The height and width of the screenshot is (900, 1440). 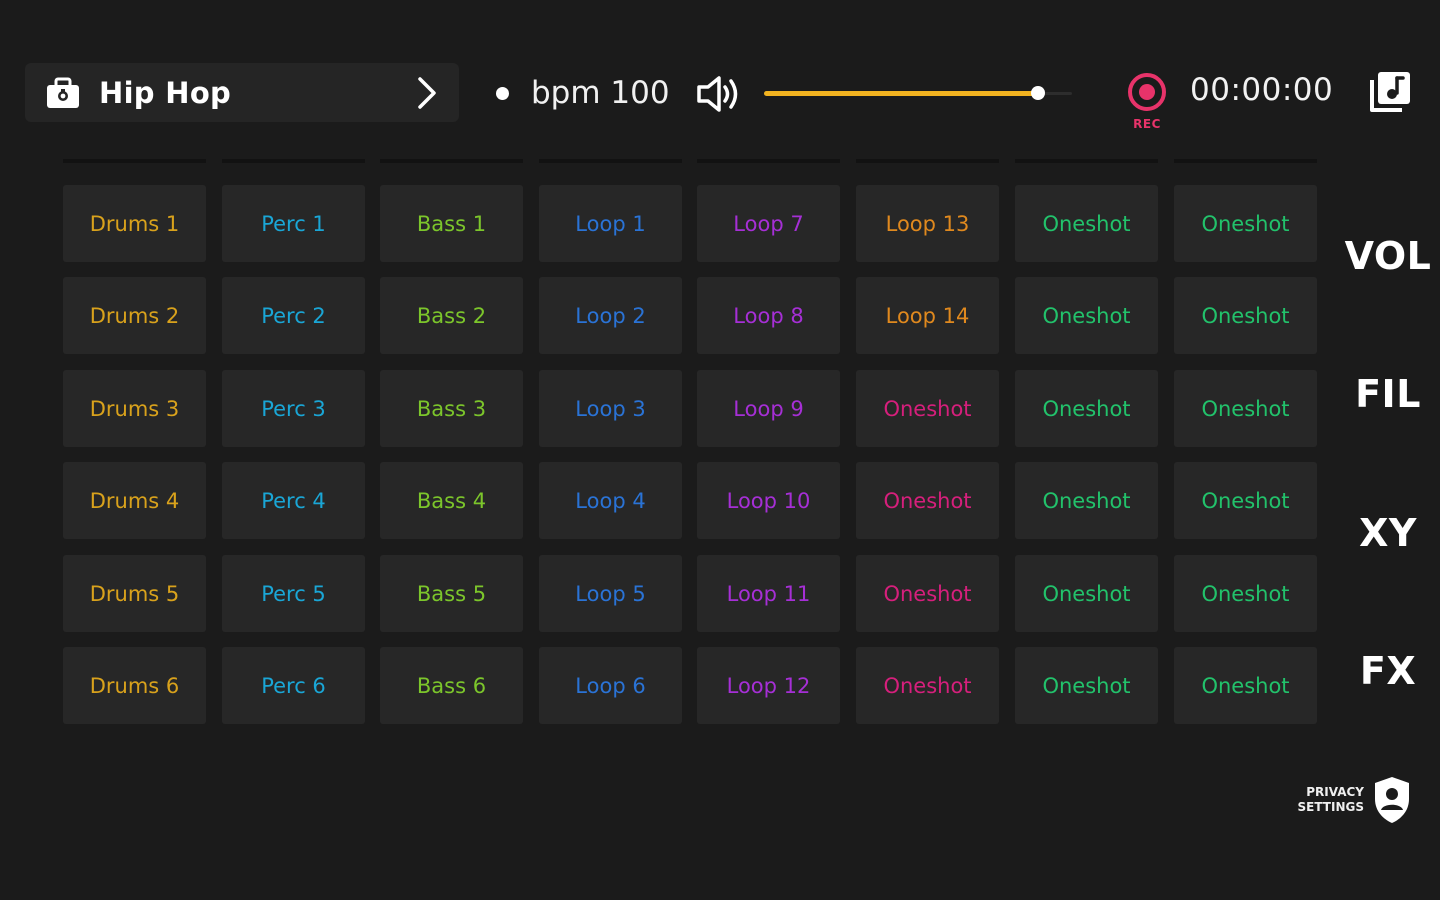 I want to click on pad-button: Perc 1, so click(x=293, y=223).